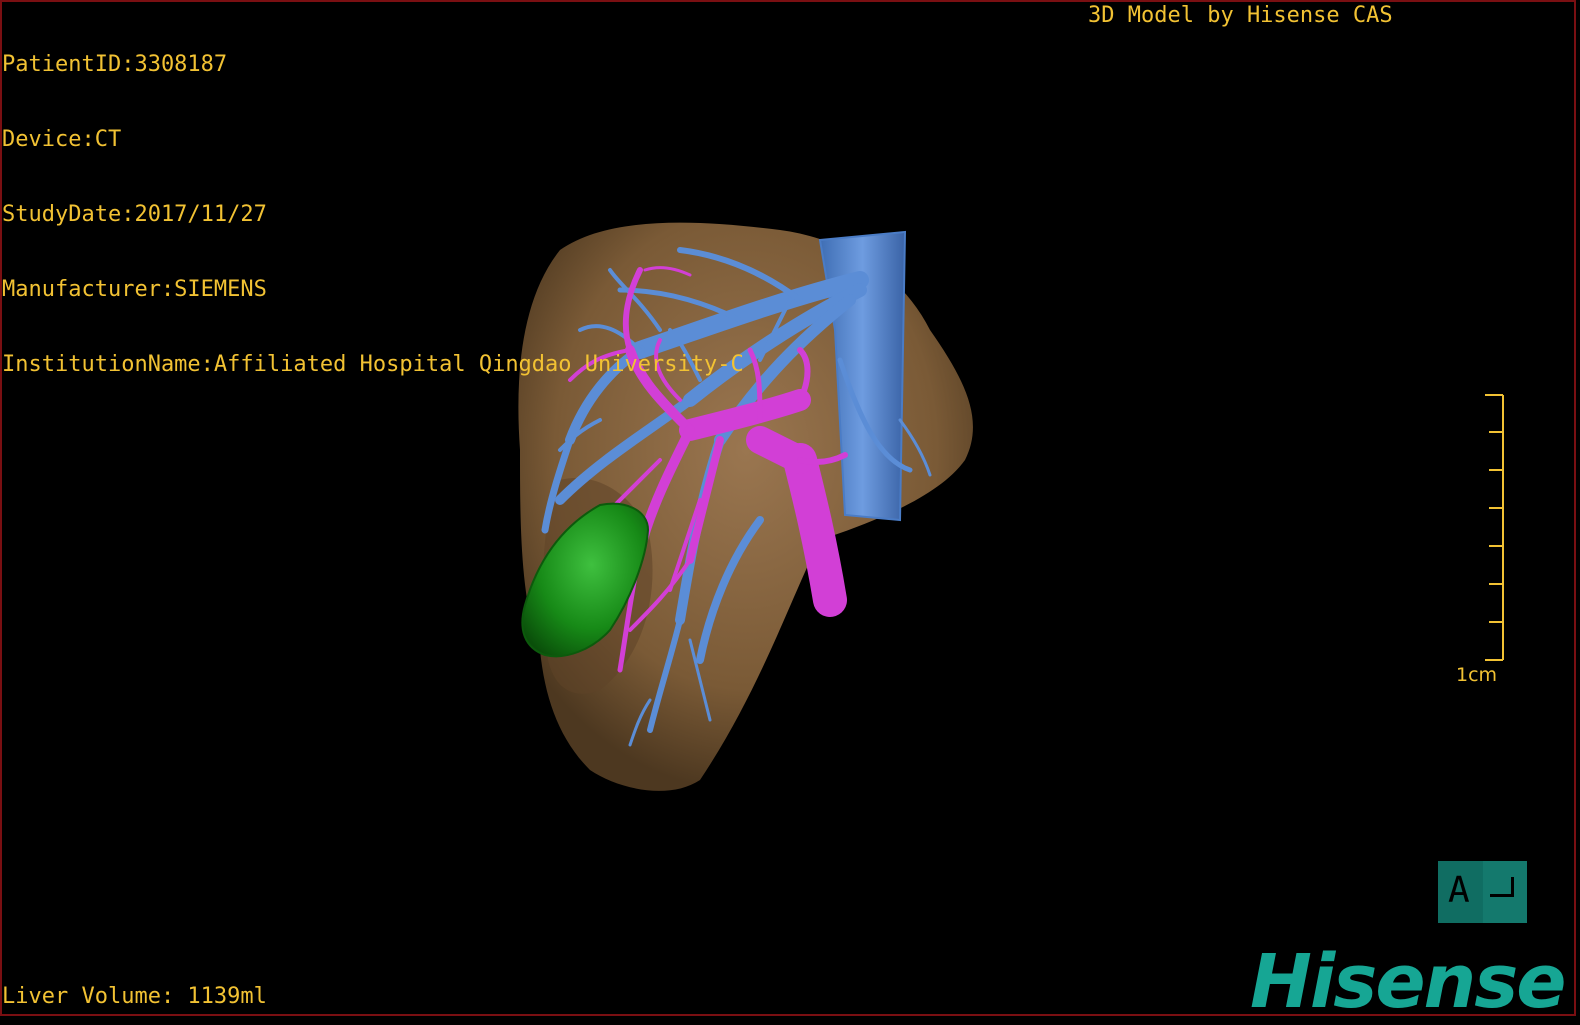 This screenshot has height=1025, width=1580. What do you see at coordinates (134, 996) in the screenshot?
I see `liver-volume: Liver Volume: 1139ml` at bounding box center [134, 996].